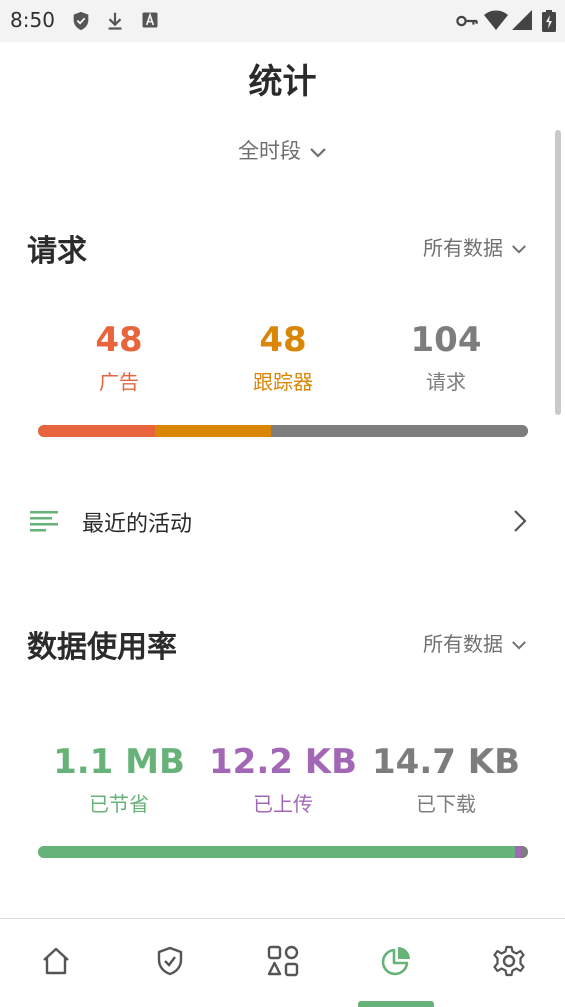  Describe the element at coordinates (81, 23) in the screenshot. I see `shield-icon` at that location.